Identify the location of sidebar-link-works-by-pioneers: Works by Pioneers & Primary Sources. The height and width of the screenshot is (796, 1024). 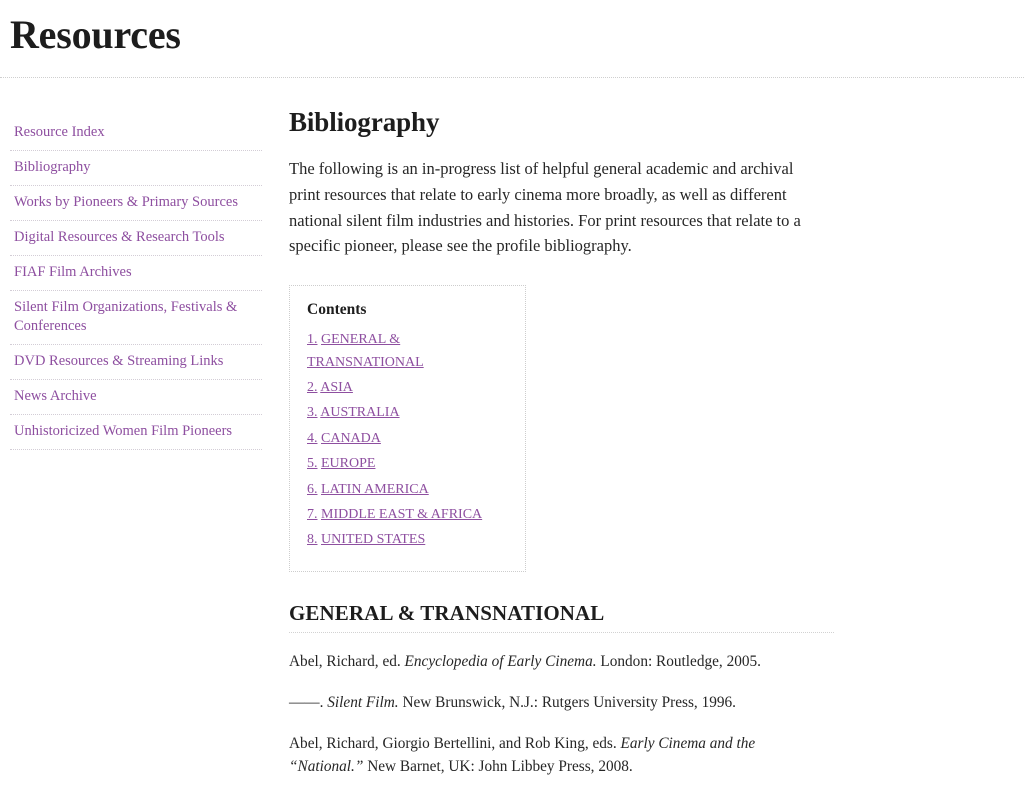
(136, 203).